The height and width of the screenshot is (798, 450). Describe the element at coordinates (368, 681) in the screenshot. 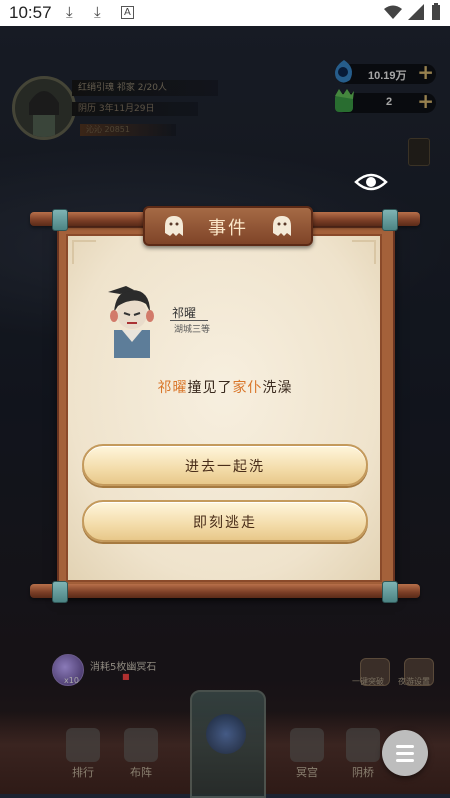

I see `one-key-breakthrough-label: 一键突破` at that location.